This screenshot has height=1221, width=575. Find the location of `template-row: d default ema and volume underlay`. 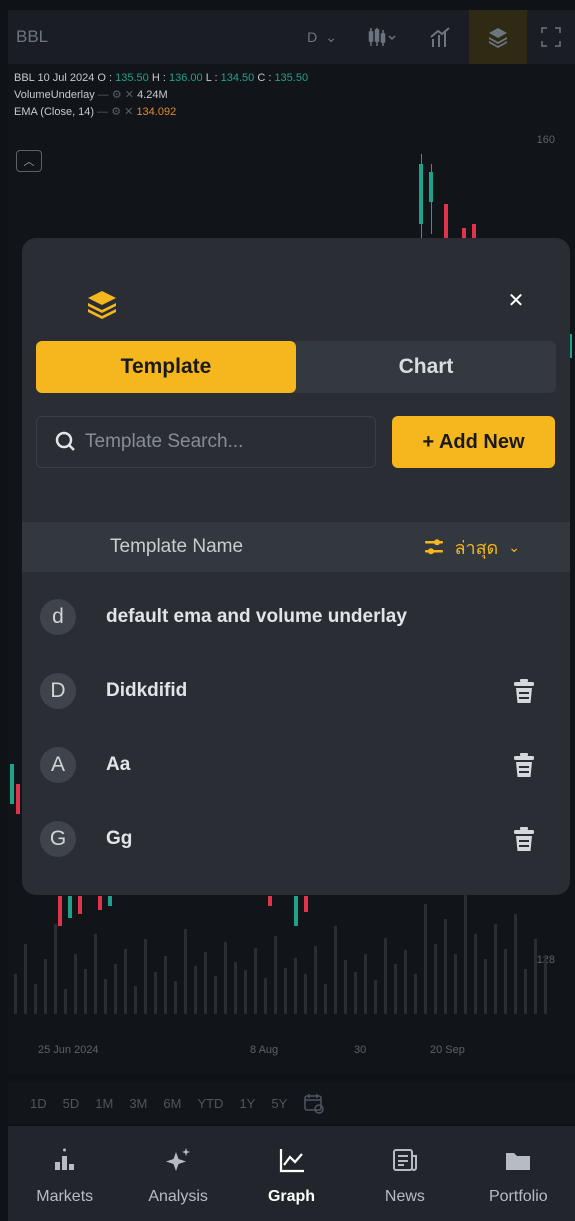

template-row: d default ema and volume underlay is located at coordinates (296, 617).